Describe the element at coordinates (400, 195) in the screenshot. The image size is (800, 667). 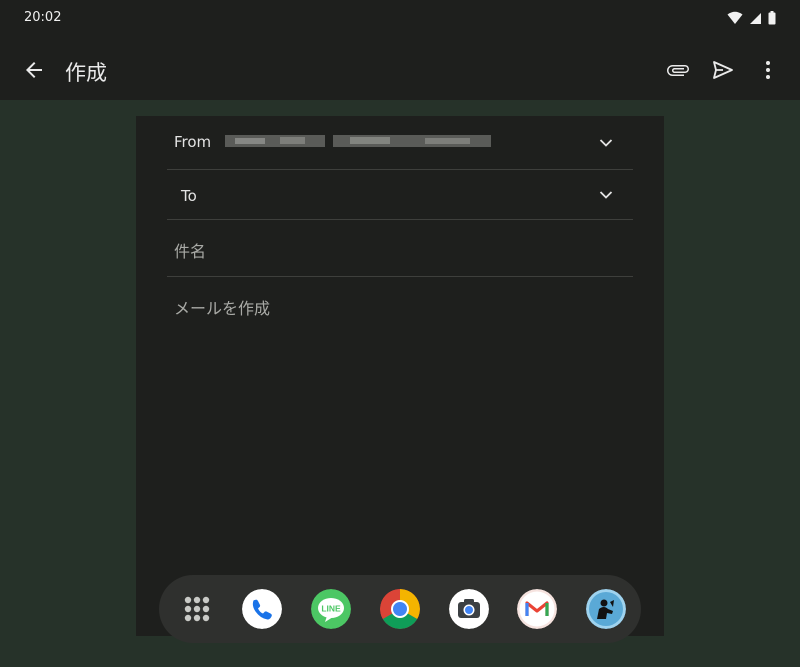
I see `to-row: To` at that location.